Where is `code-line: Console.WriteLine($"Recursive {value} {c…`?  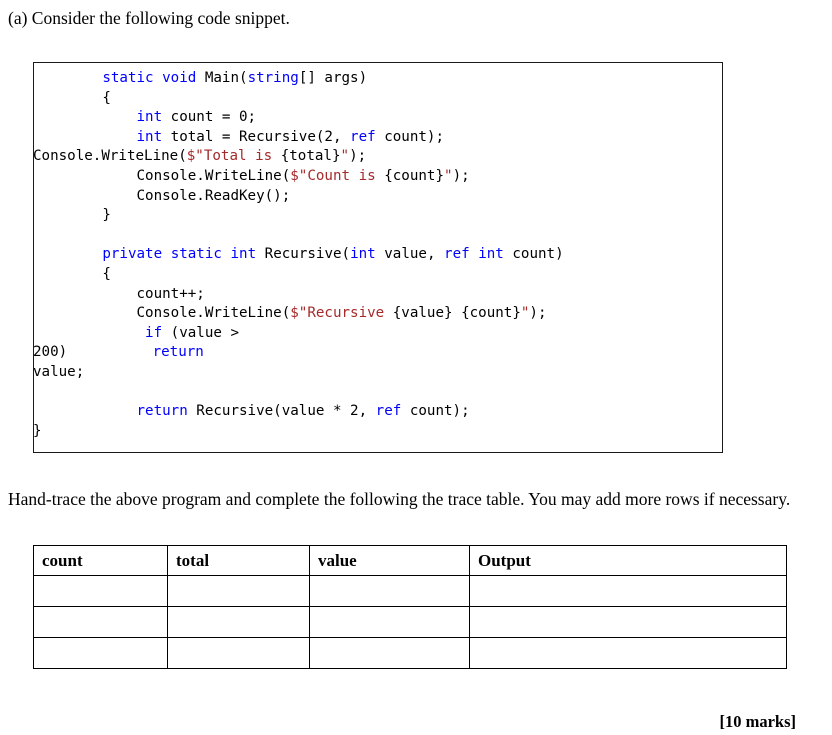
code-line: Console.WriteLine($"Recursive {value} {c… is located at coordinates (378, 314).